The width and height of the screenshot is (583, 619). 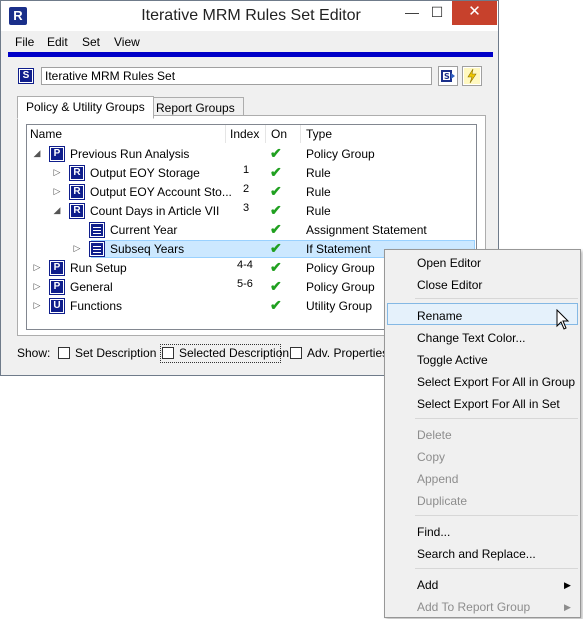 What do you see at coordinates (46, 134) in the screenshot?
I see `column-header-name: Name` at bounding box center [46, 134].